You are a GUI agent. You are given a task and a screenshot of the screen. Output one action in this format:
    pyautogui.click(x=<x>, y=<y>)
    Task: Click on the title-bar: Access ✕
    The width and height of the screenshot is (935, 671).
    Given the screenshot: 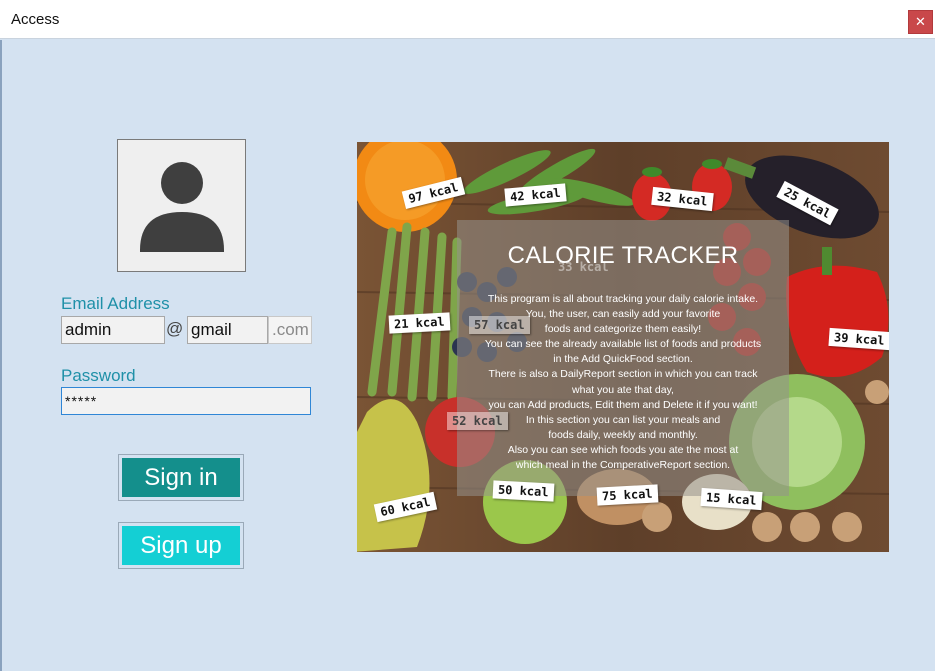 What is the action you would take?
    pyautogui.click(x=467, y=19)
    